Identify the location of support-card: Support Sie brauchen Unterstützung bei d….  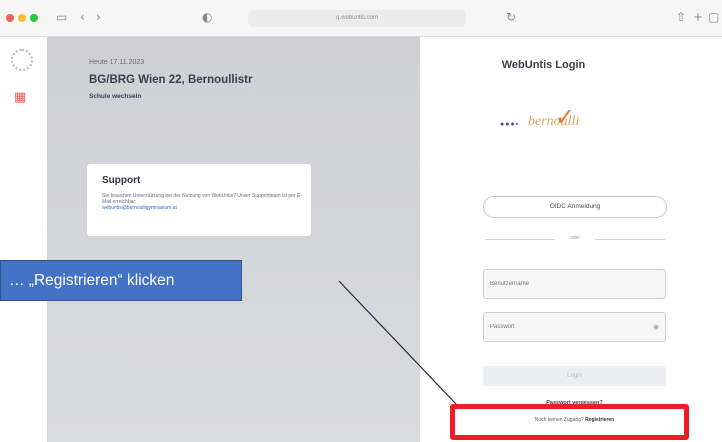
(199, 200).